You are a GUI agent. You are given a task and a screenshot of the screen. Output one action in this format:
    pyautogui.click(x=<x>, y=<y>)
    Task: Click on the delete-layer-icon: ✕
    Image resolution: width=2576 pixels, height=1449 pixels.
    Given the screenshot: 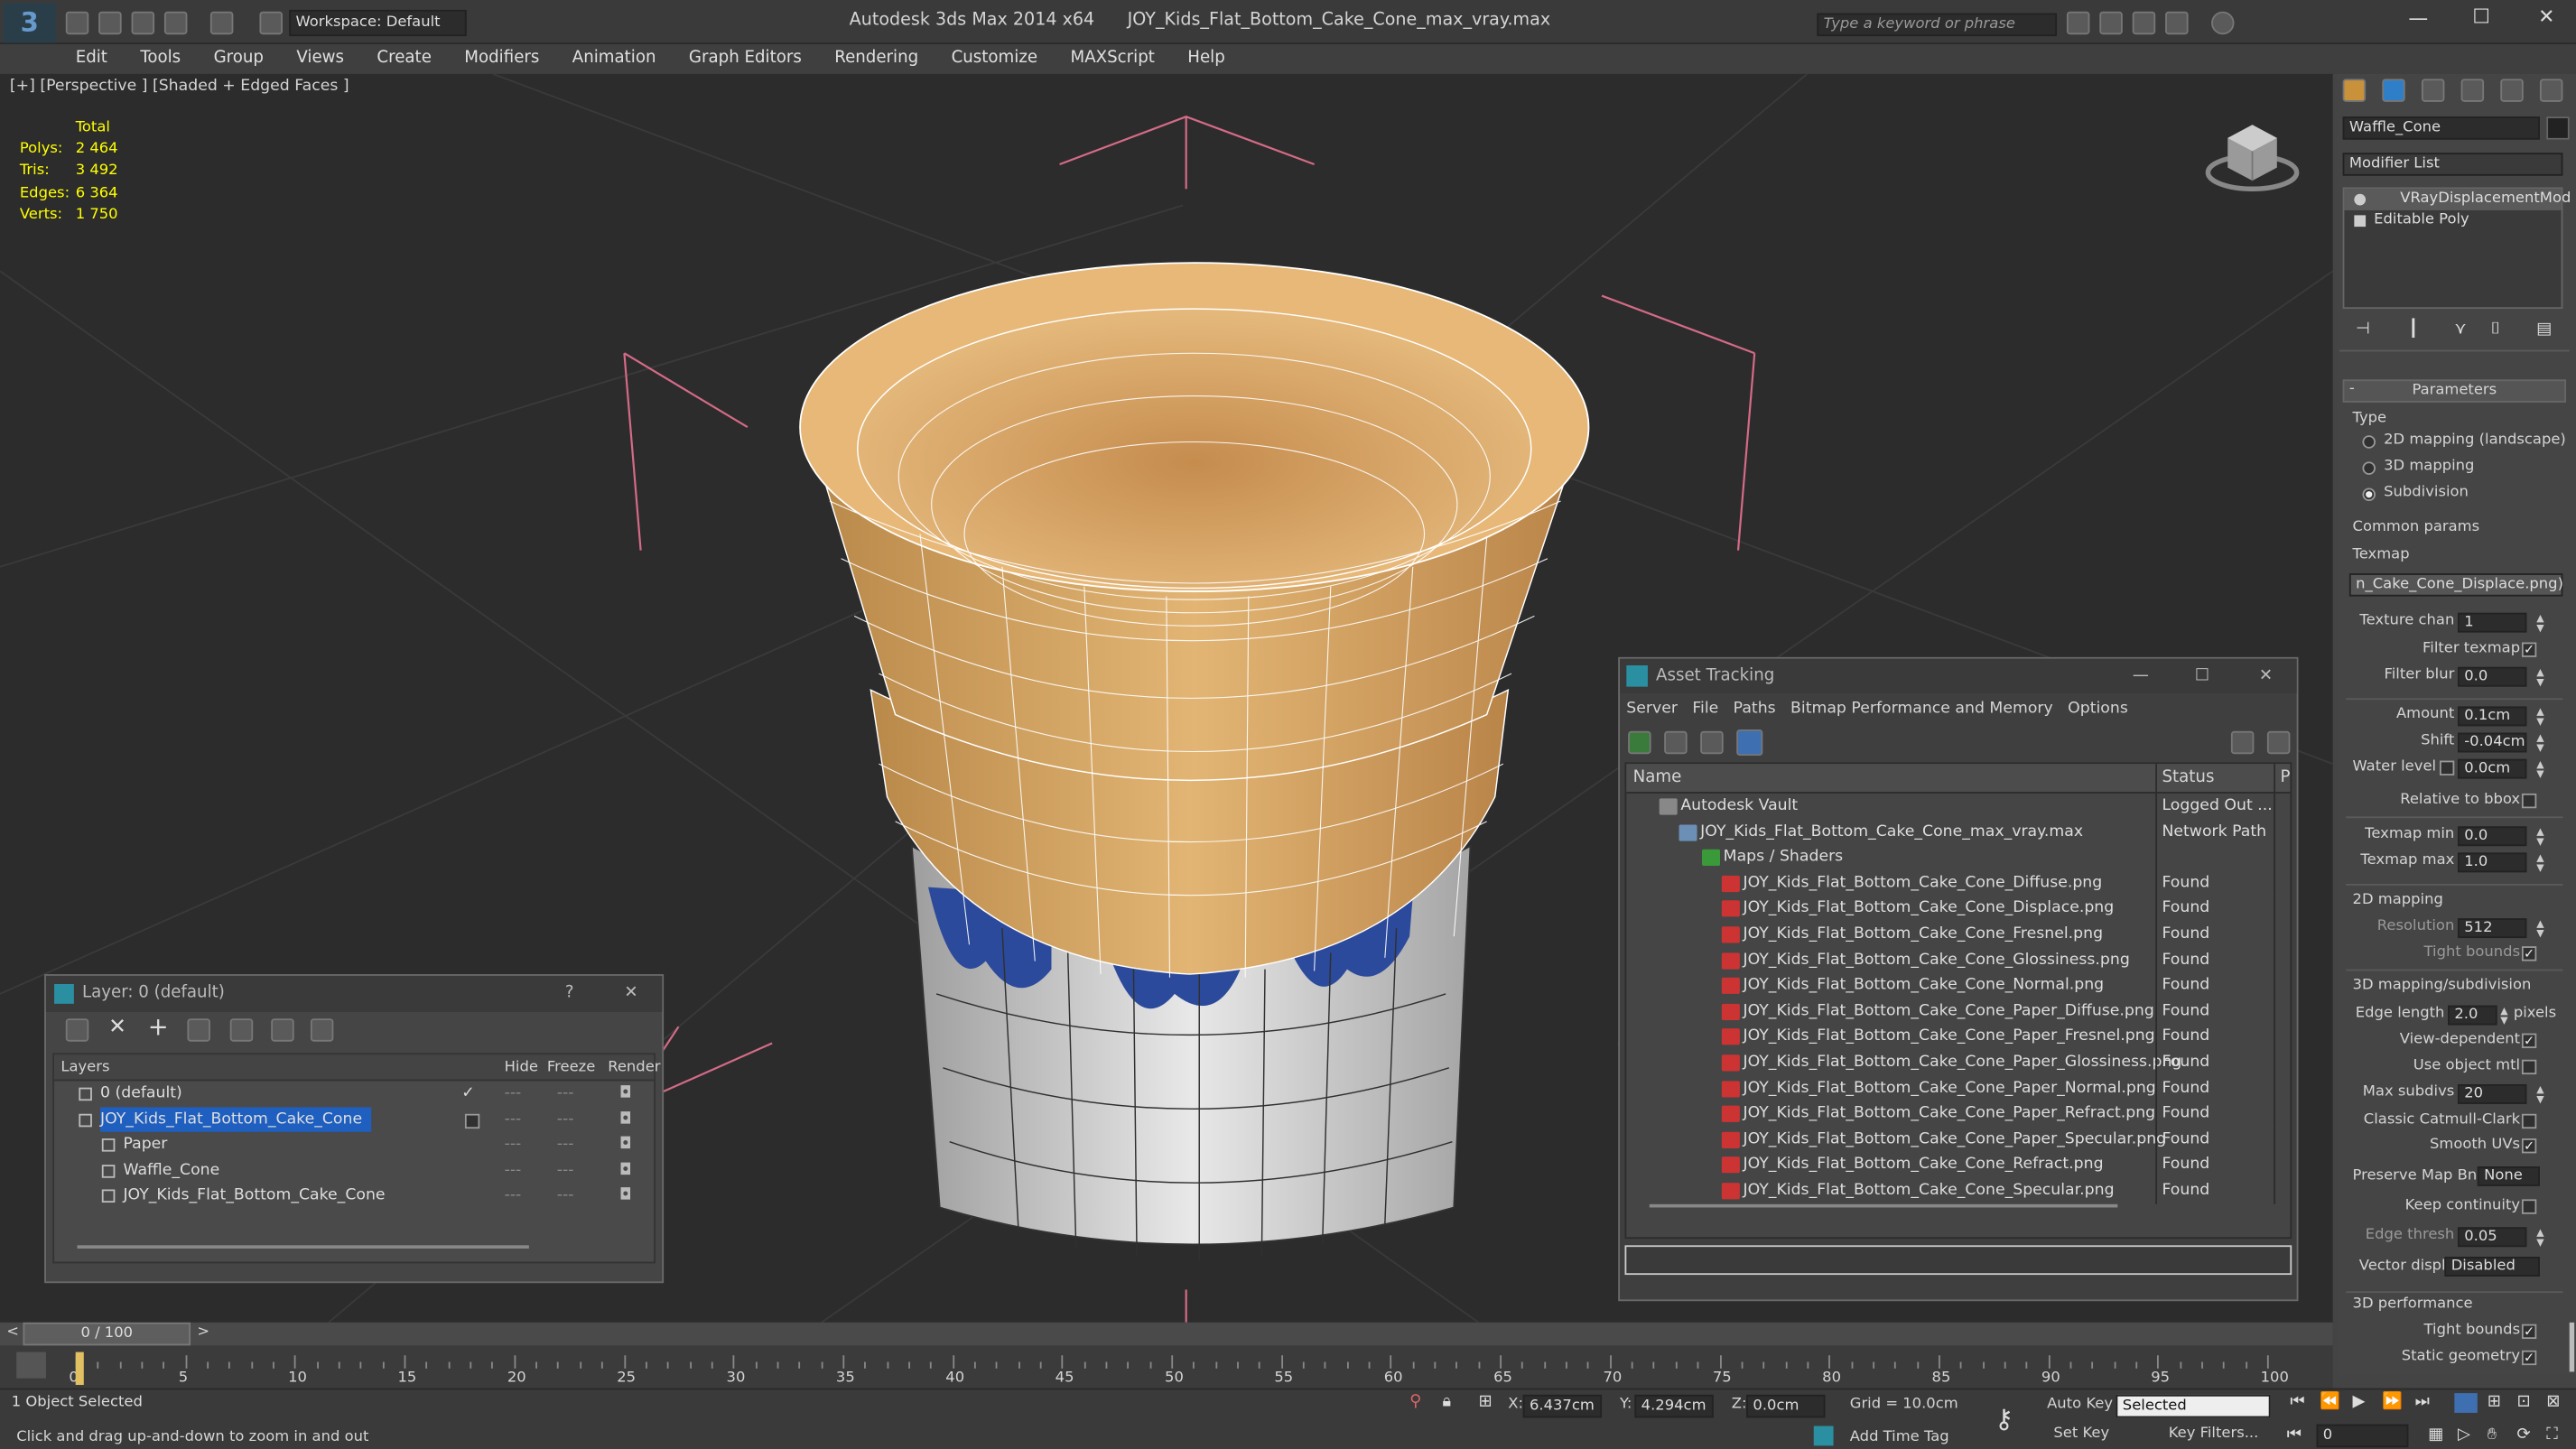 What is the action you would take?
    pyautogui.click(x=117, y=1028)
    